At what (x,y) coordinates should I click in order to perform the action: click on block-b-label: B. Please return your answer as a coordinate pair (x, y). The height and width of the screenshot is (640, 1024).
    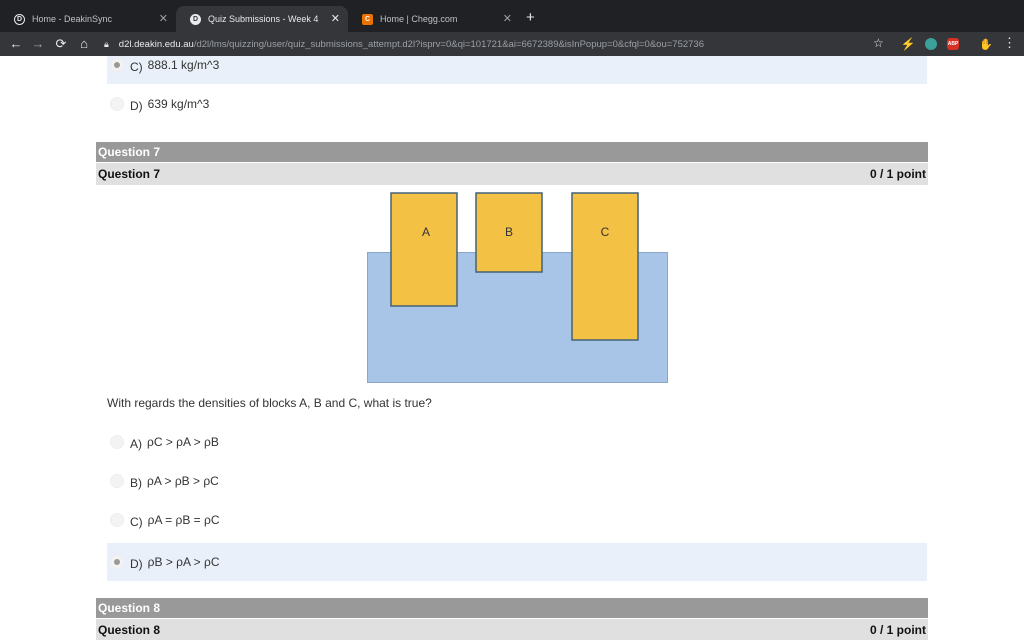
    Looking at the image, I should click on (509, 232).